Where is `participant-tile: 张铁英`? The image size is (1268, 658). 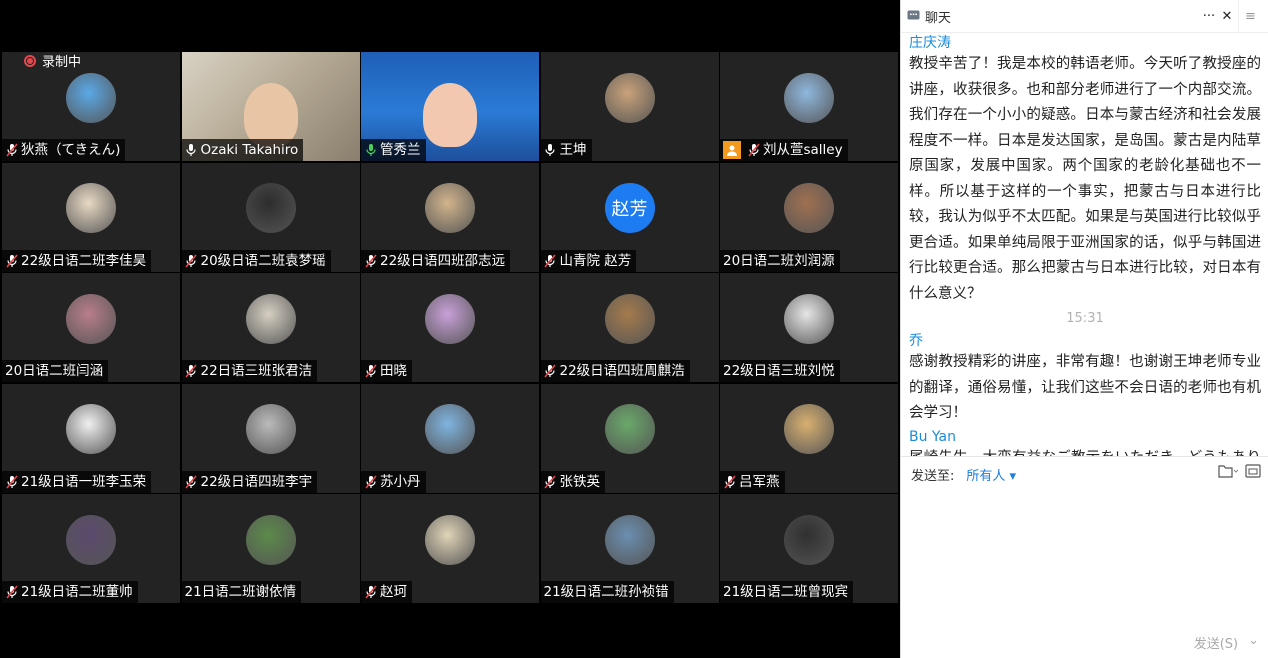 participant-tile: 张铁英 is located at coordinates (629, 438).